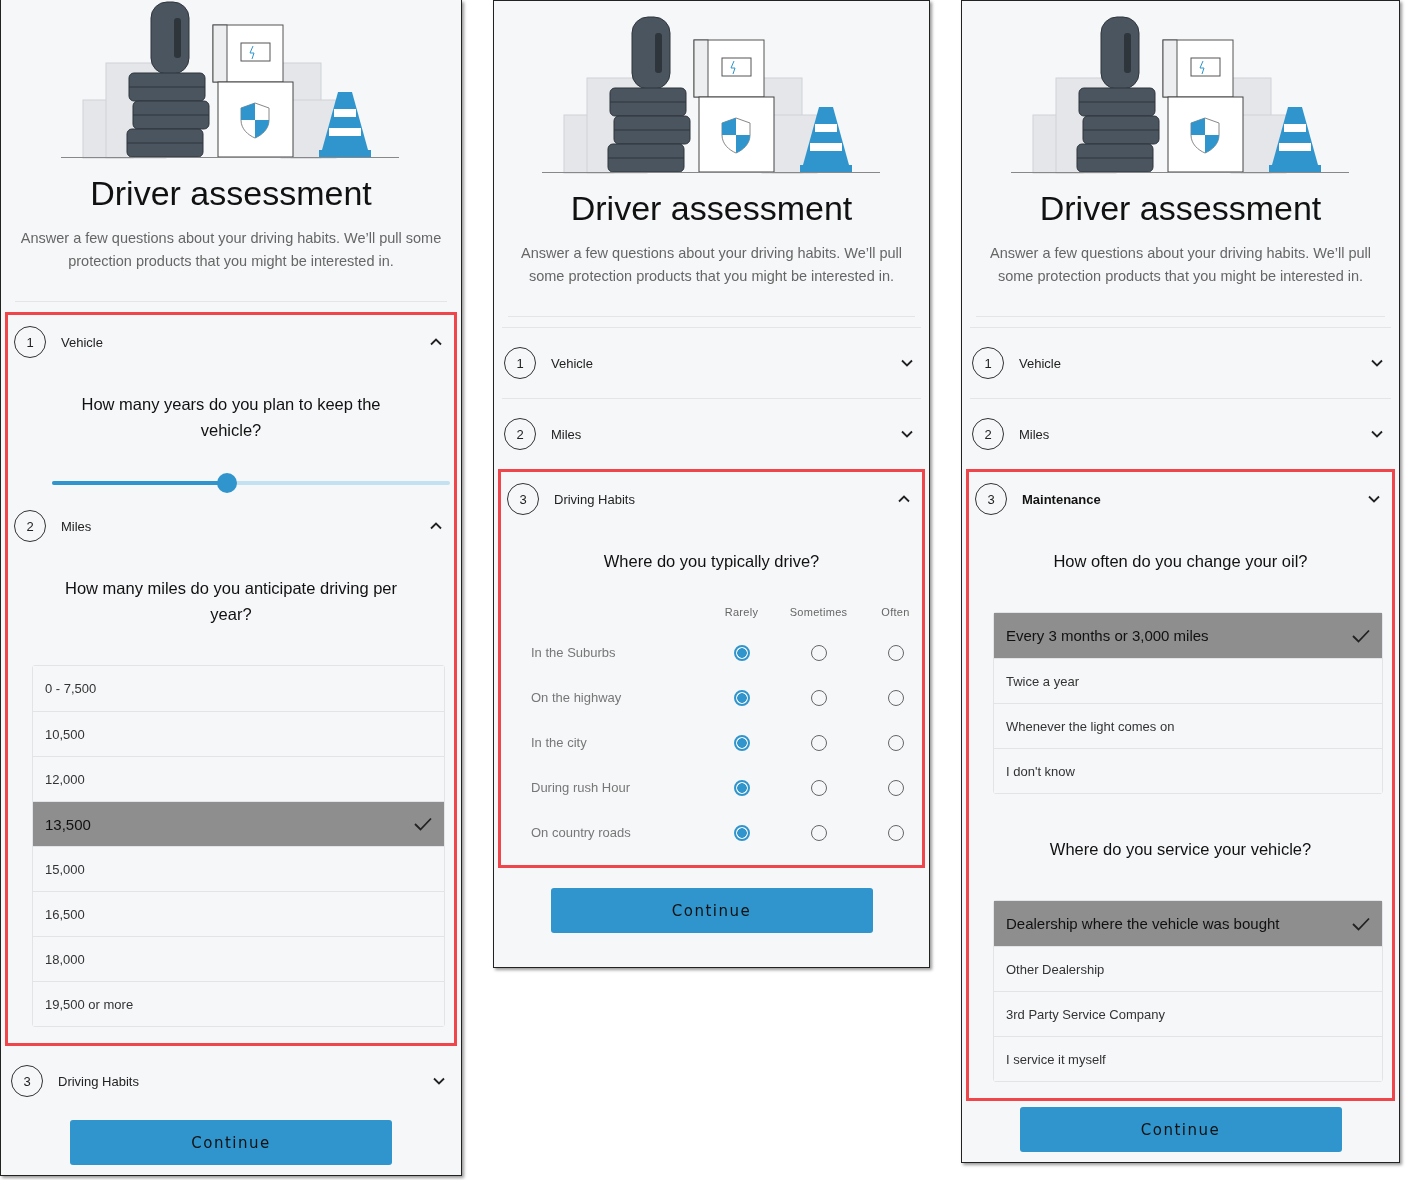 This screenshot has width=1409, height=1180. What do you see at coordinates (581, 833) in the screenshot?
I see `row-label: On country roads` at bounding box center [581, 833].